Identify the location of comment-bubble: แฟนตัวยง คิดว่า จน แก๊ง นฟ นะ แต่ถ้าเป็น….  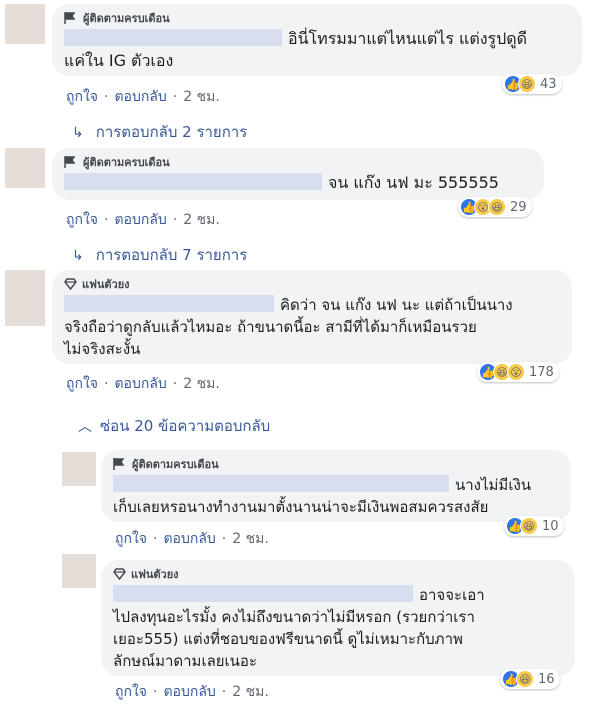
(312, 317).